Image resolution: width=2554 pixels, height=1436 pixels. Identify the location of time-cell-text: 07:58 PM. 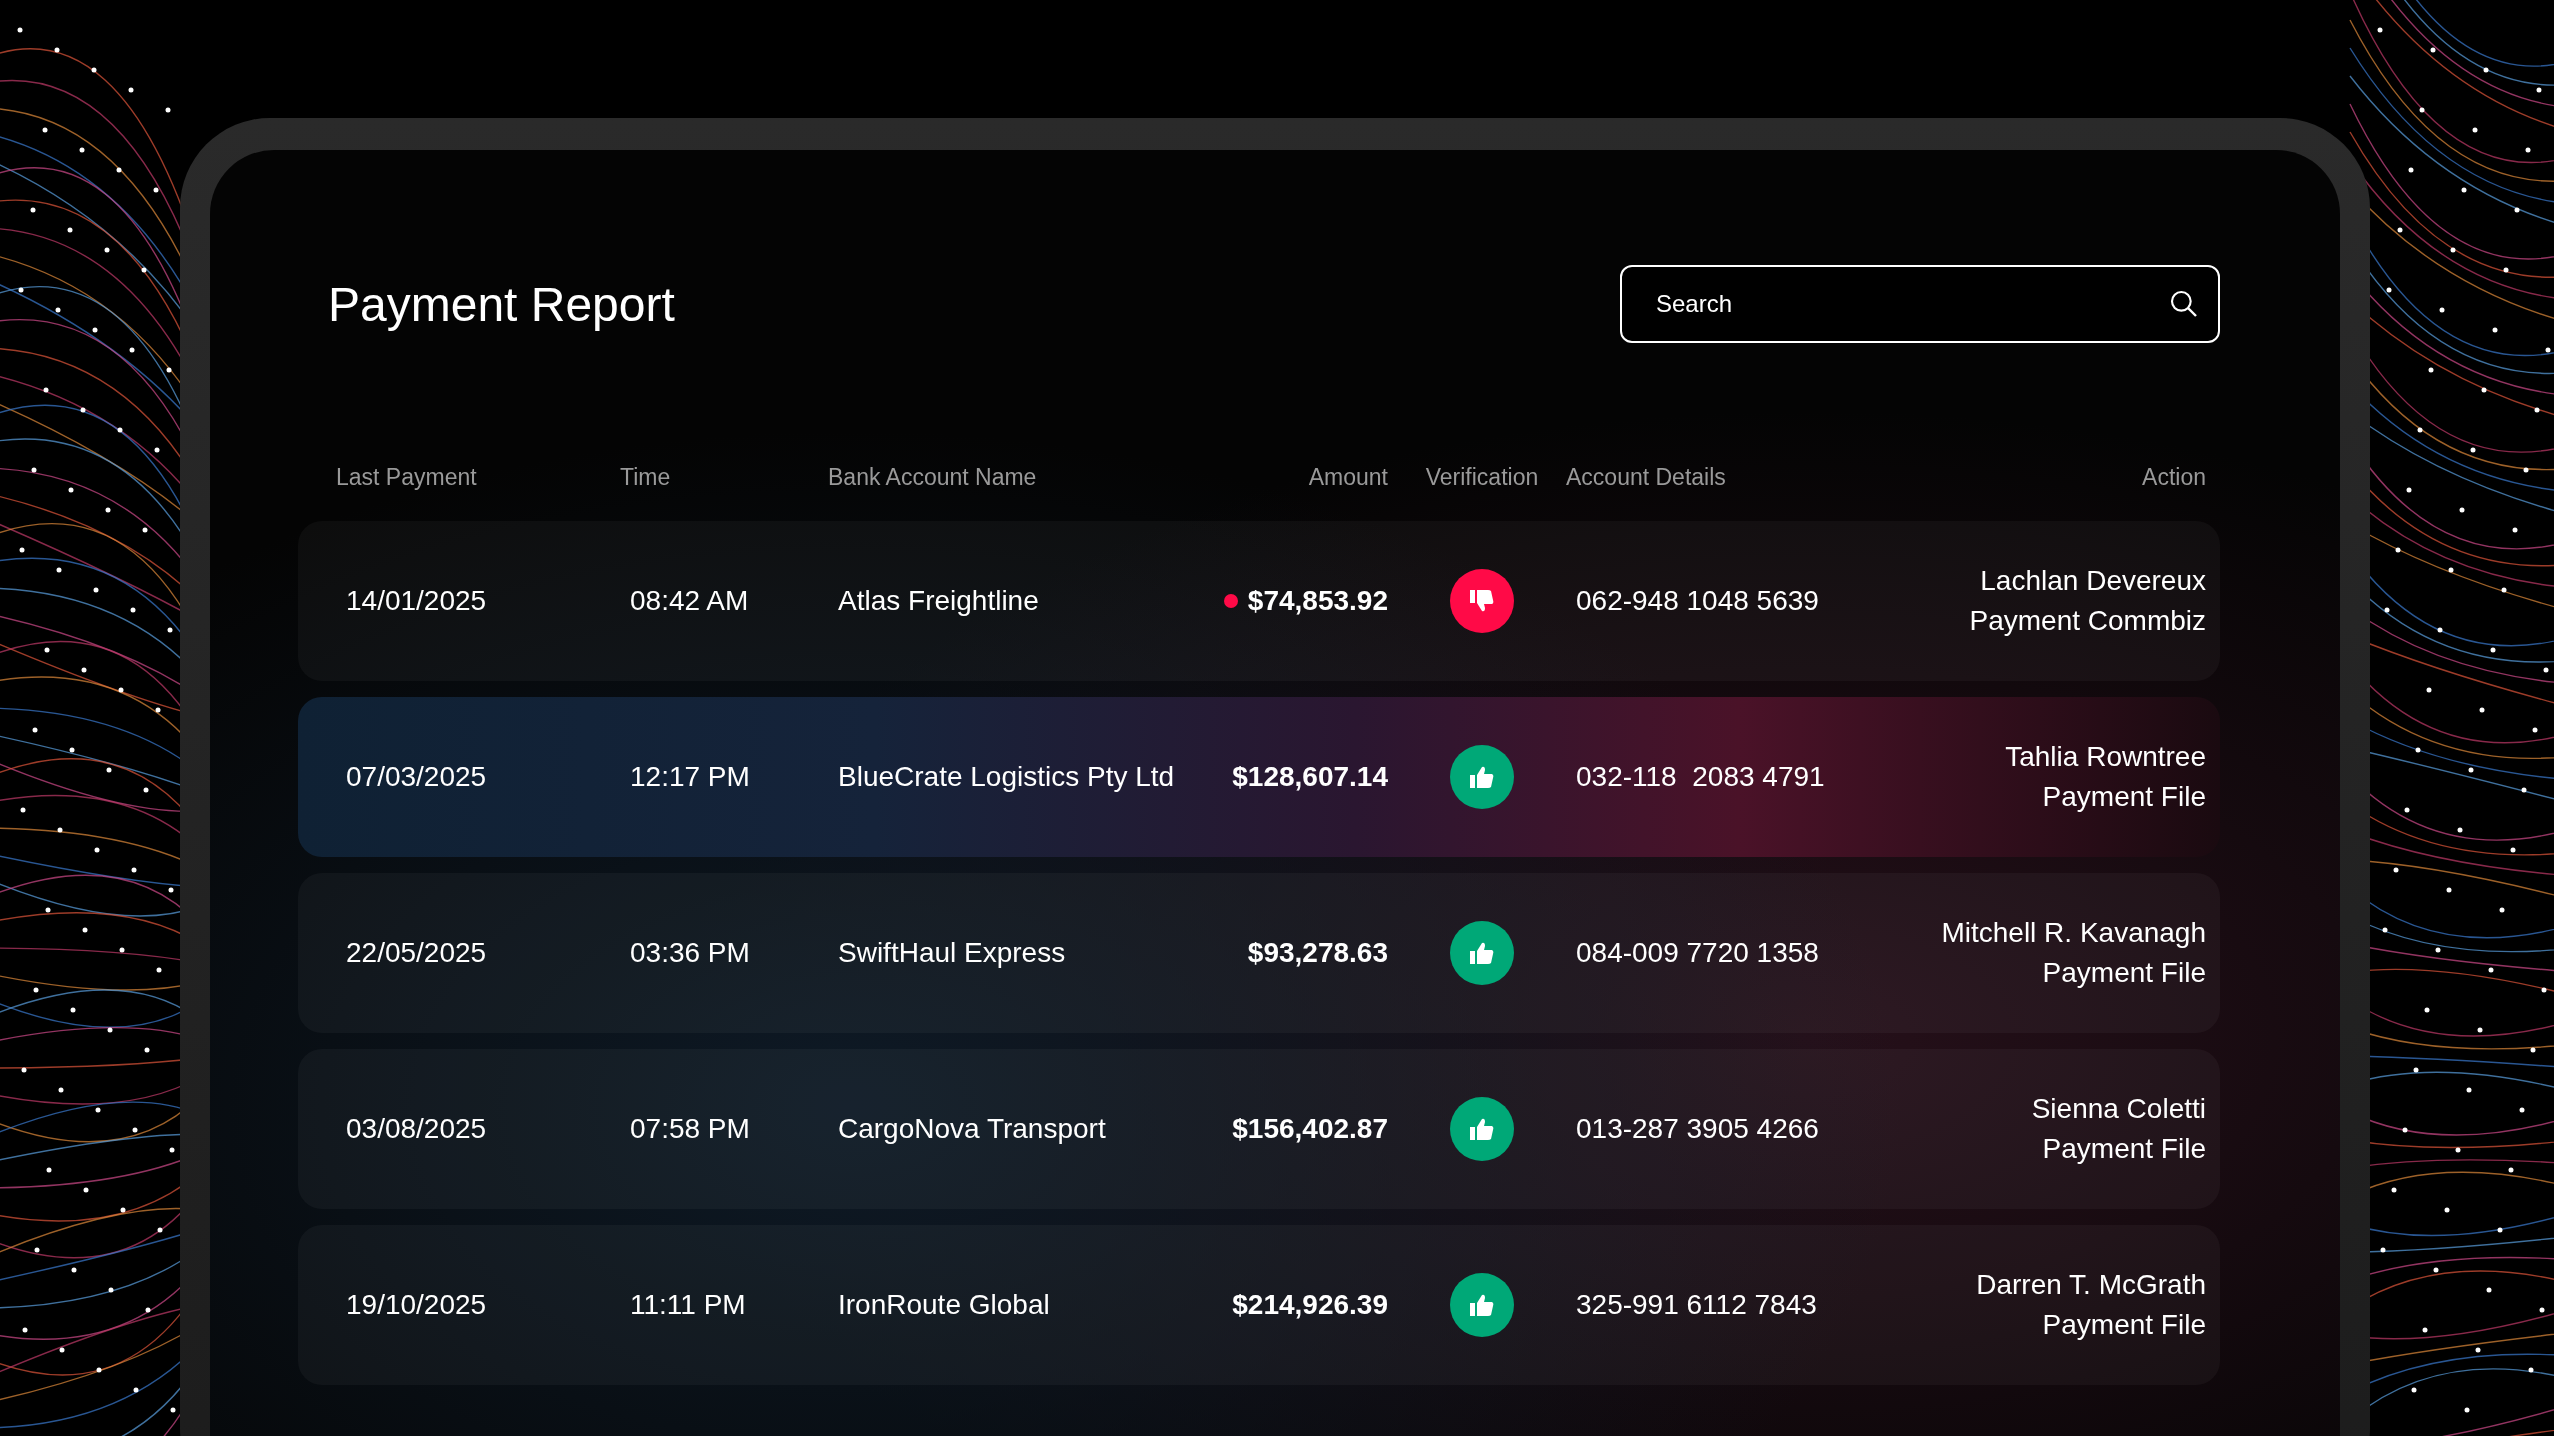
(690, 1129).